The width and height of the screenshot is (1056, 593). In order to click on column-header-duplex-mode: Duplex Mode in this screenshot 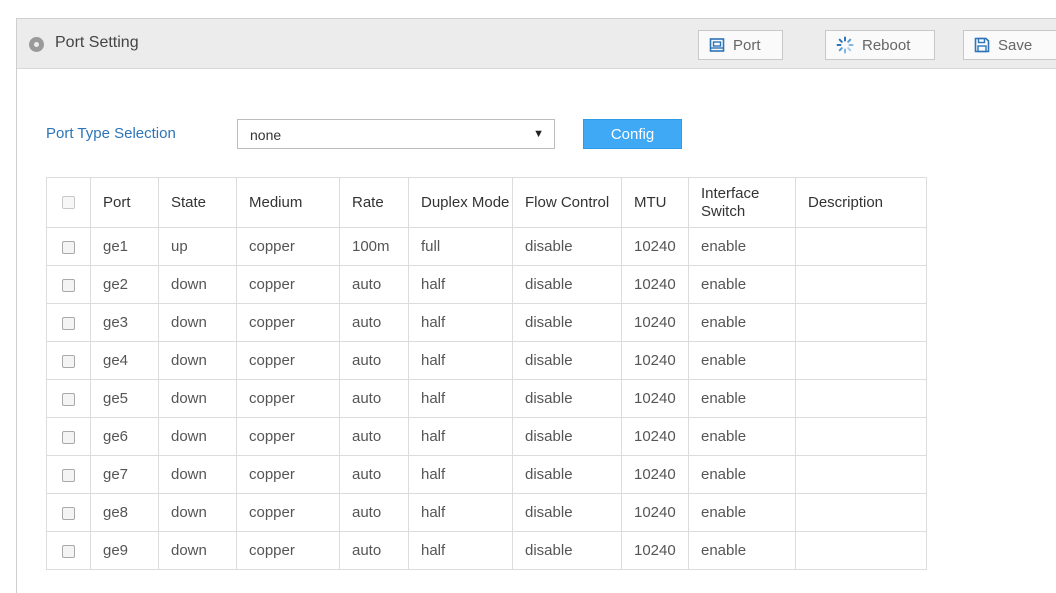, I will do `click(460, 202)`.